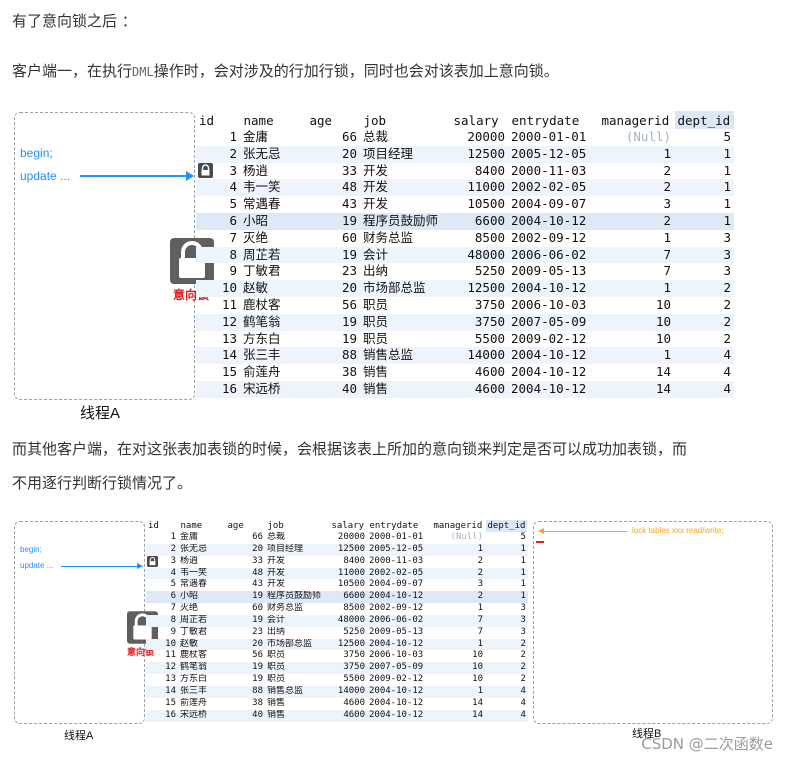 The width and height of the screenshot is (787, 761). I want to click on cell-id: 8, so click(218, 255).